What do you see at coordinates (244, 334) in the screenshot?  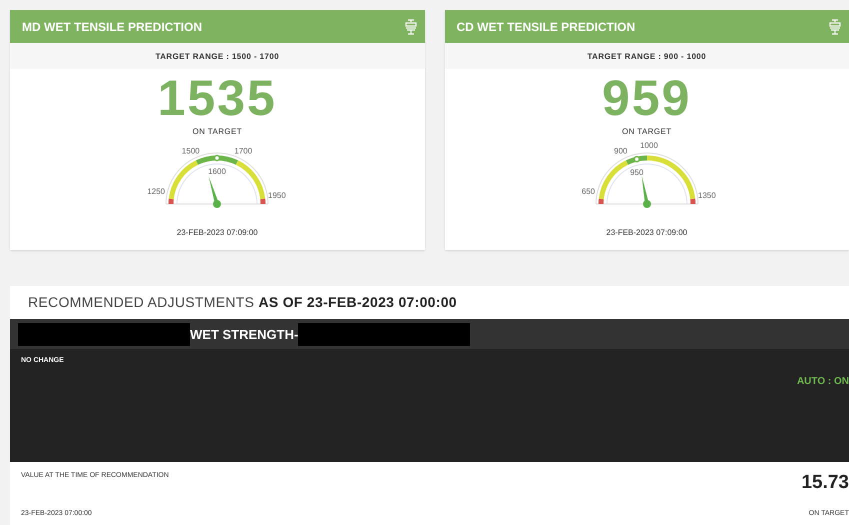 I see `item-label: WET STRENGTH-` at bounding box center [244, 334].